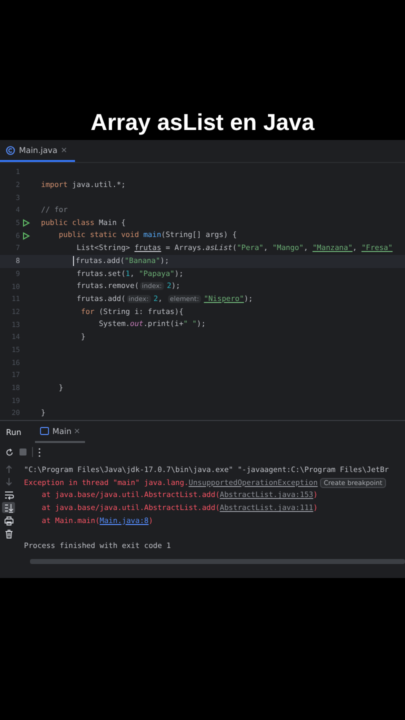  I want to click on more-options-icon, so click(39, 452).